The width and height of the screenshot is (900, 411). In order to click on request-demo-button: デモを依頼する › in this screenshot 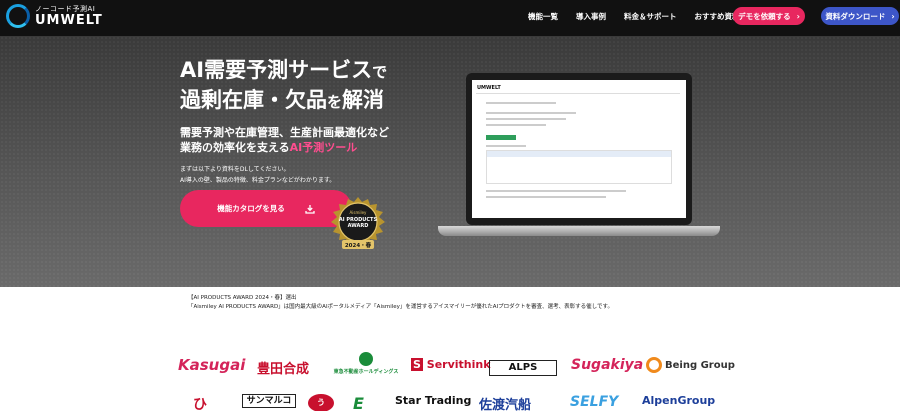, I will do `click(769, 16)`.